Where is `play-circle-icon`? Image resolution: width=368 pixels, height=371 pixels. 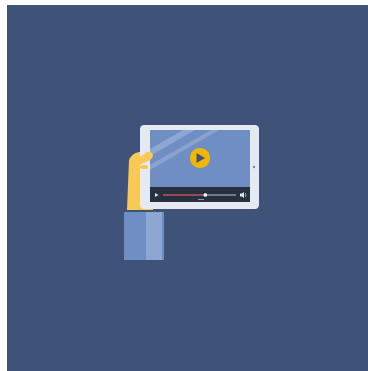
play-circle-icon is located at coordinates (200, 158).